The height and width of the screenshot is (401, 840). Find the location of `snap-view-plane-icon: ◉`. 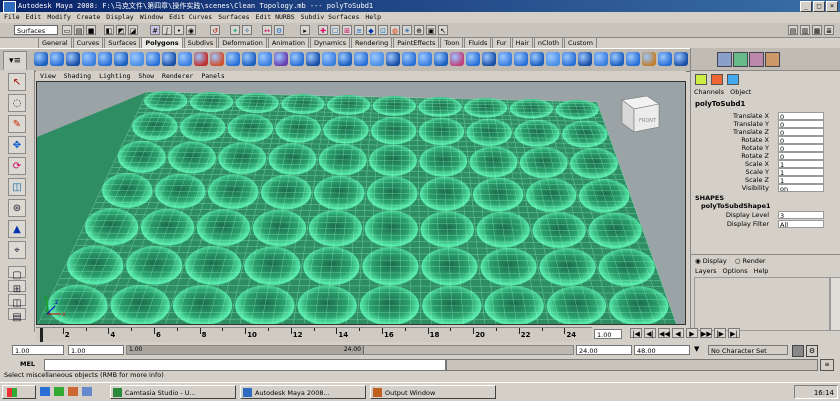

snap-view-plane-icon: ◉ is located at coordinates (191, 30).